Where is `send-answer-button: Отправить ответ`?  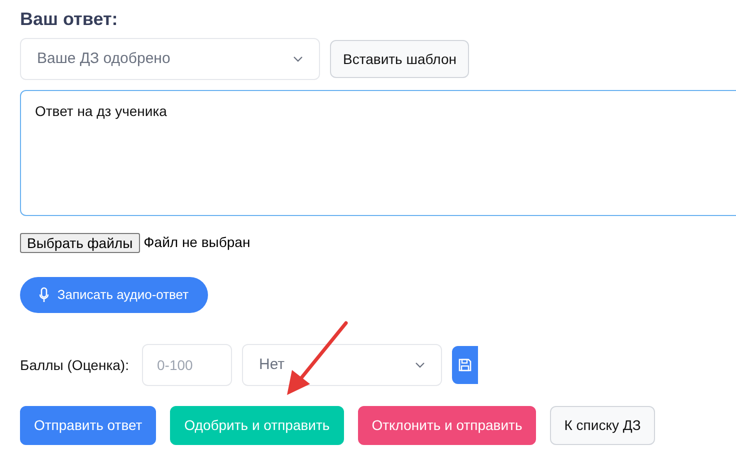 send-answer-button: Отправить ответ is located at coordinates (88, 425).